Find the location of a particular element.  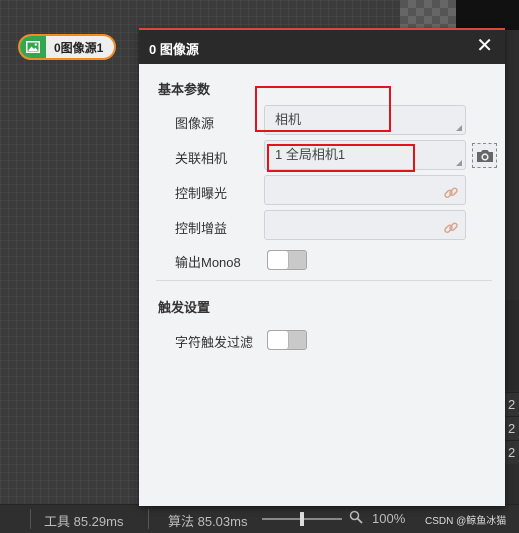

highlight-box-image-source is located at coordinates (323, 109).